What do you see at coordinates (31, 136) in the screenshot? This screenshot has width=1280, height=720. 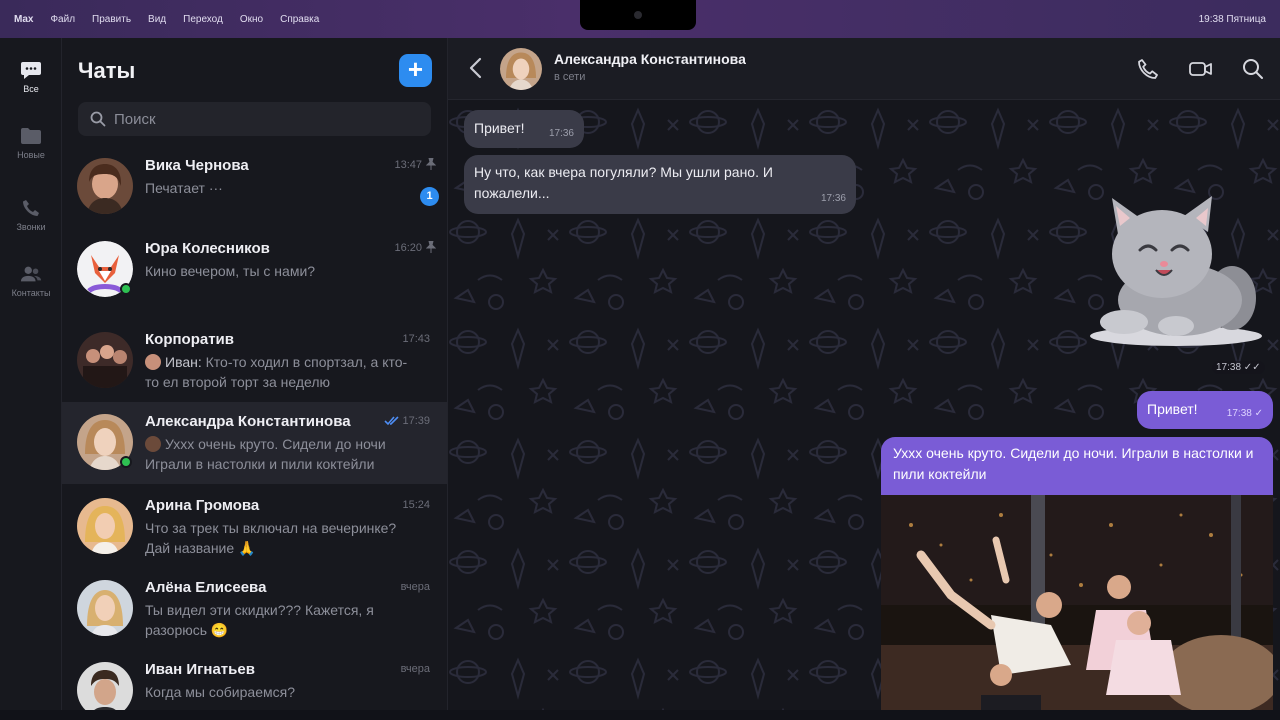 I see `folder-icon` at bounding box center [31, 136].